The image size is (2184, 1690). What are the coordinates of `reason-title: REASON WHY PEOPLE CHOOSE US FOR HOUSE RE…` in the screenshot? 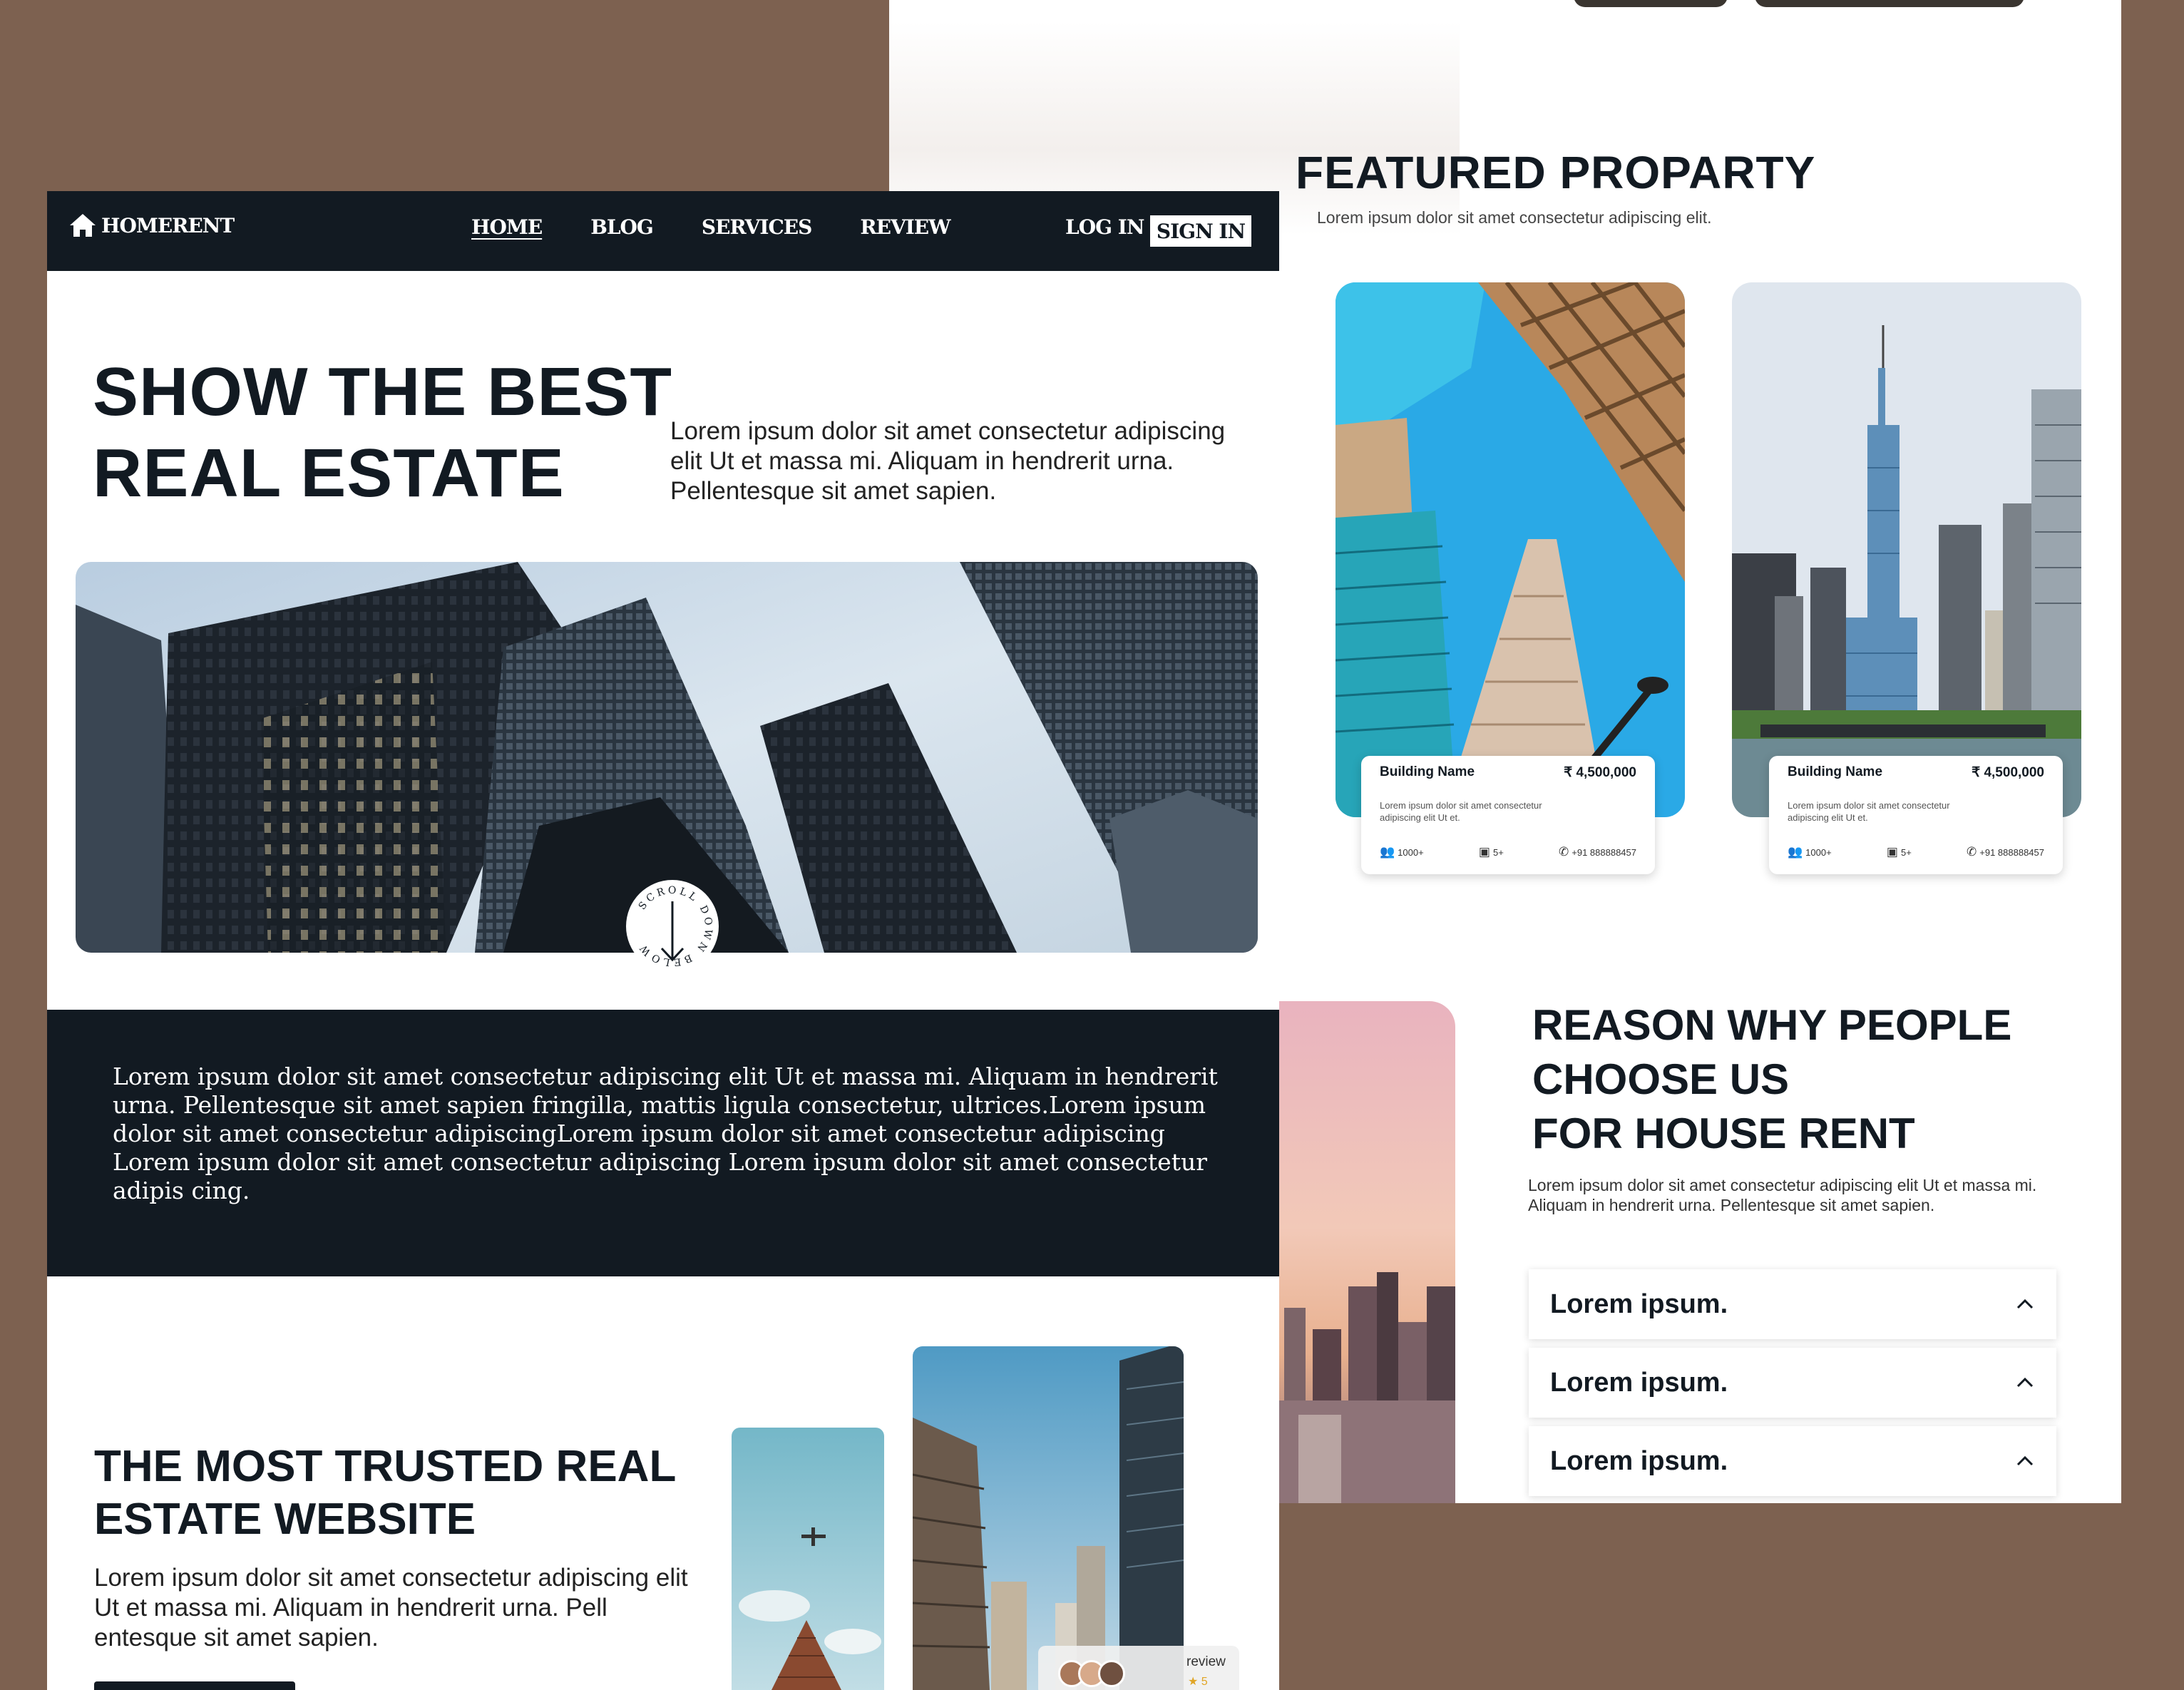 It's located at (1772, 1079).